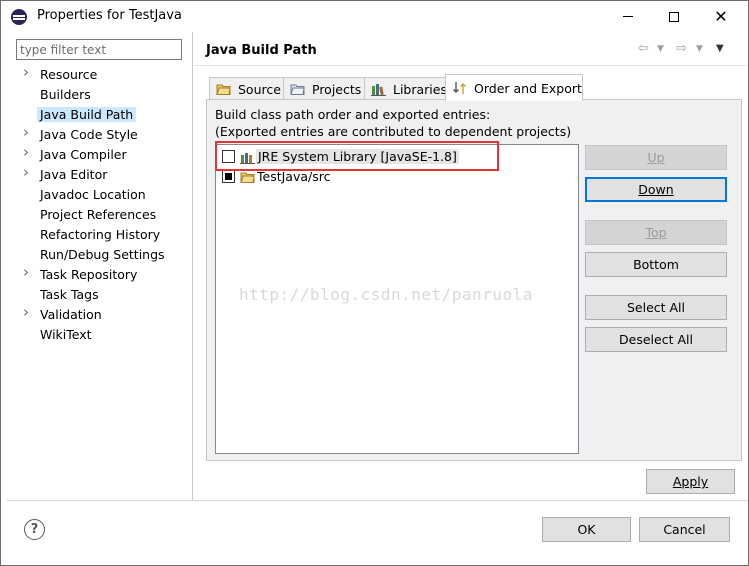 This screenshot has height=566, width=749. I want to click on tree-item: › Java Editor, so click(100, 175).